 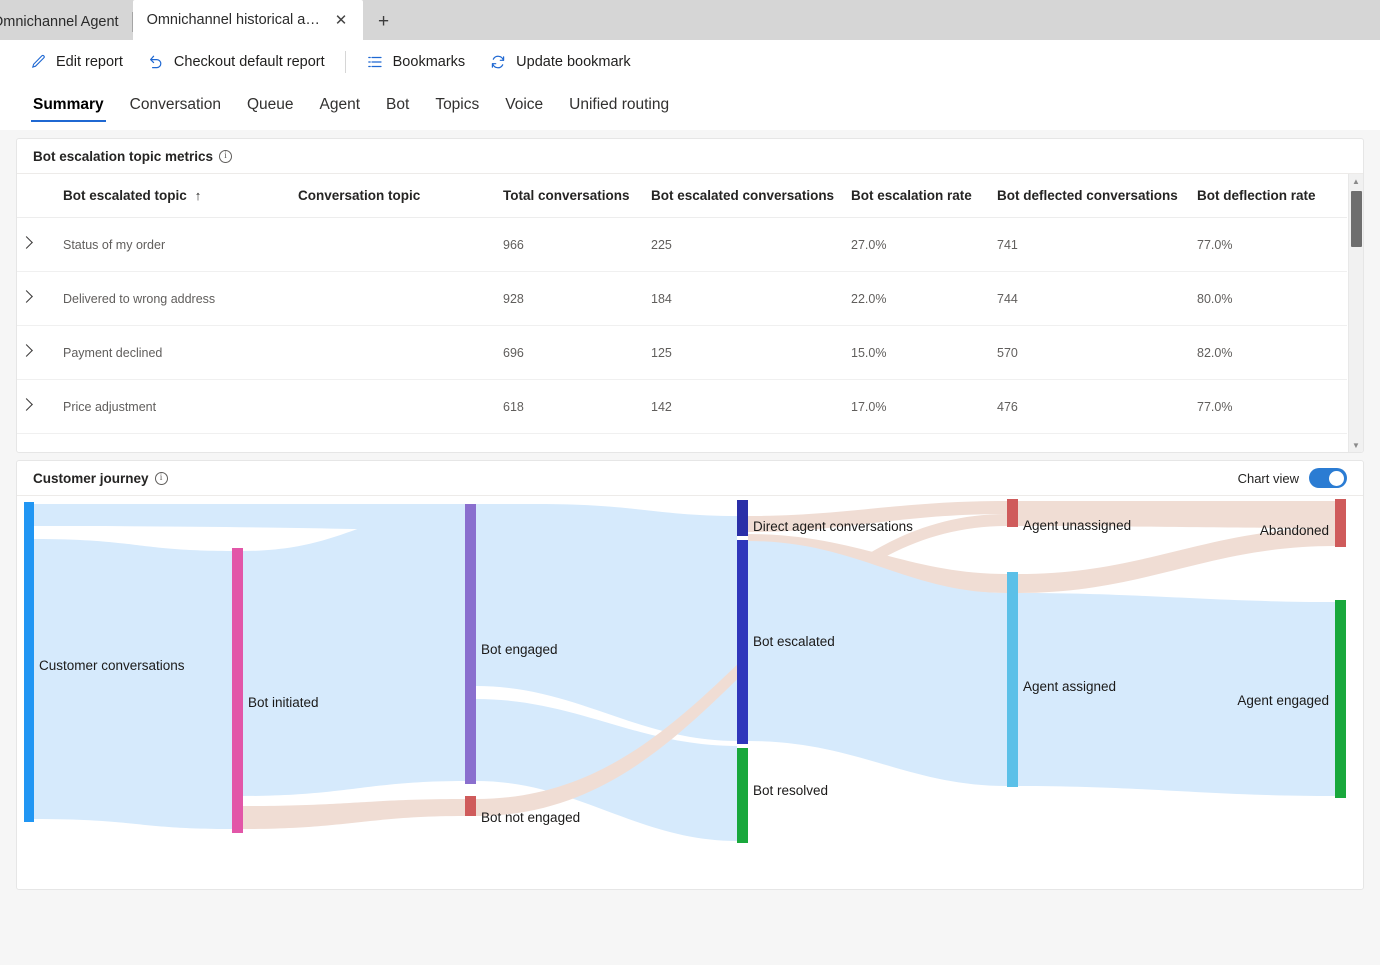 What do you see at coordinates (416, 62) in the screenshot?
I see `bookmarks-button: Bookmarks` at bounding box center [416, 62].